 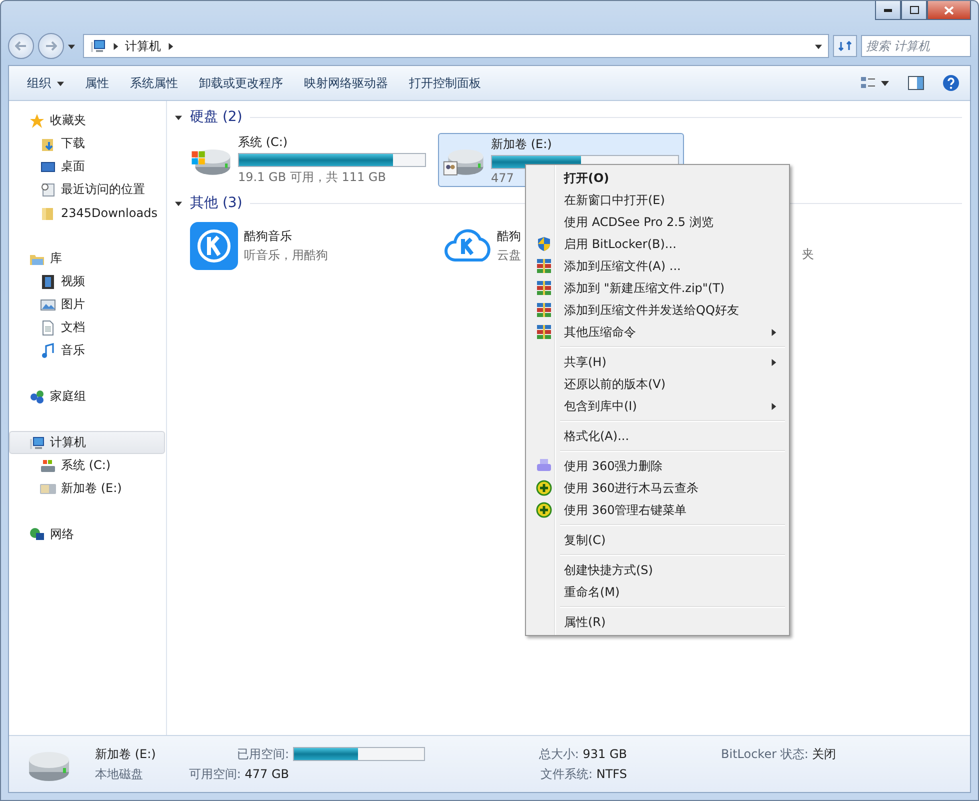 I want to click on item-name: 系统 (C:), so click(x=263, y=142).